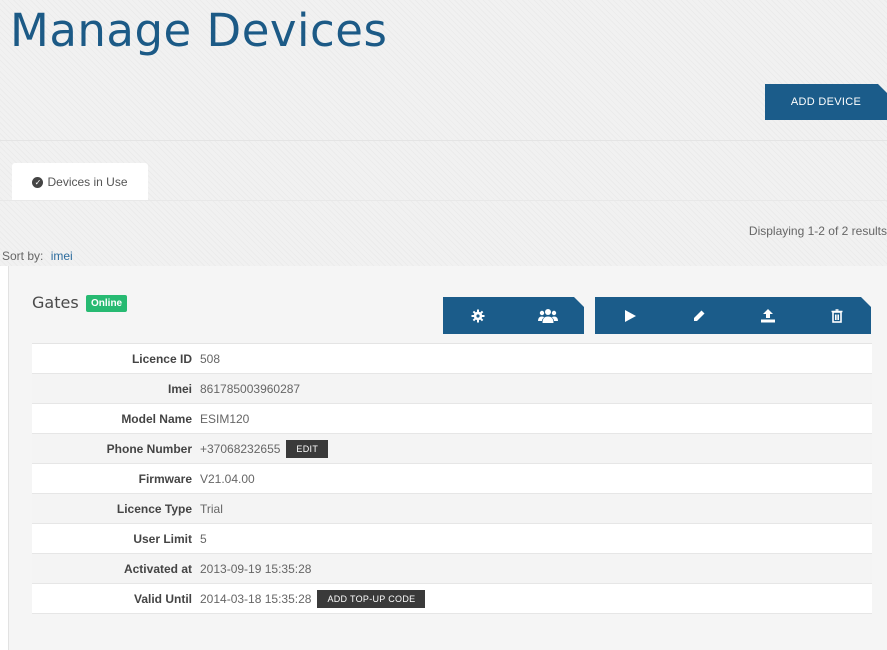 The image size is (887, 650). Describe the element at coordinates (225, 418) in the screenshot. I see `detail-value: ESIM120` at that location.